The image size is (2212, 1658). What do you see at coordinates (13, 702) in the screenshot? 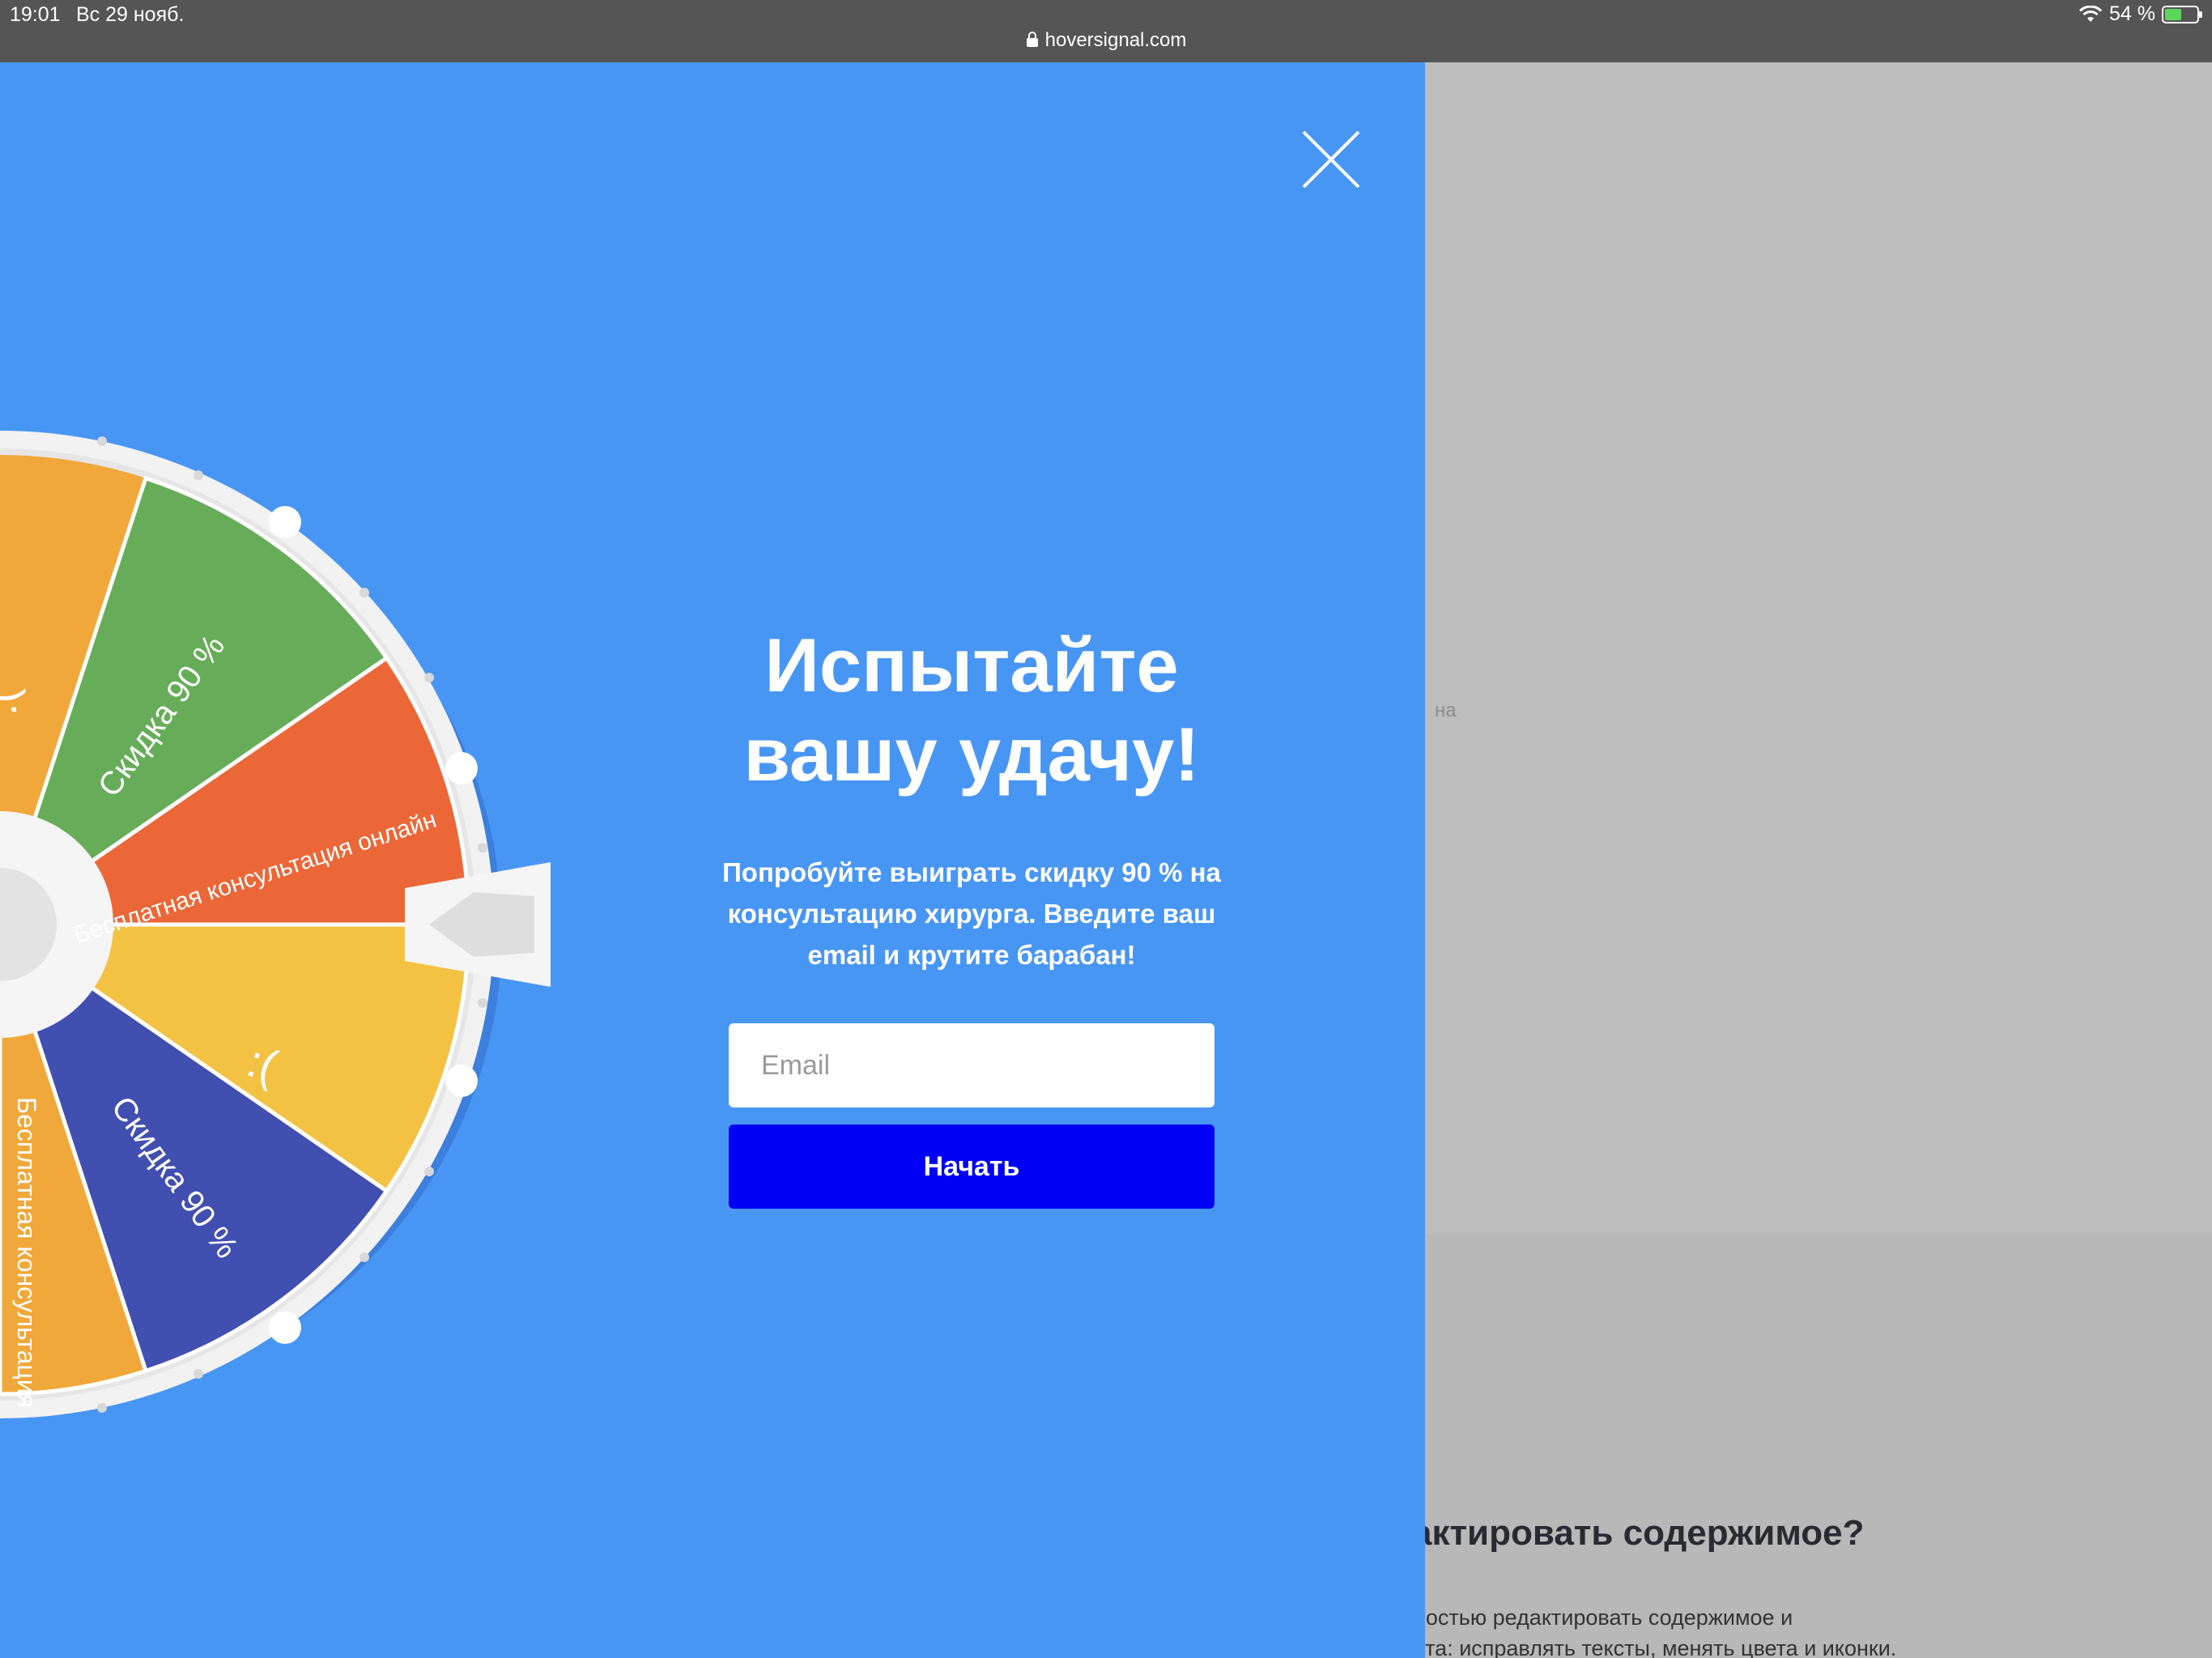
I see `wheel-segment-label: :(` at bounding box center [13, 702].